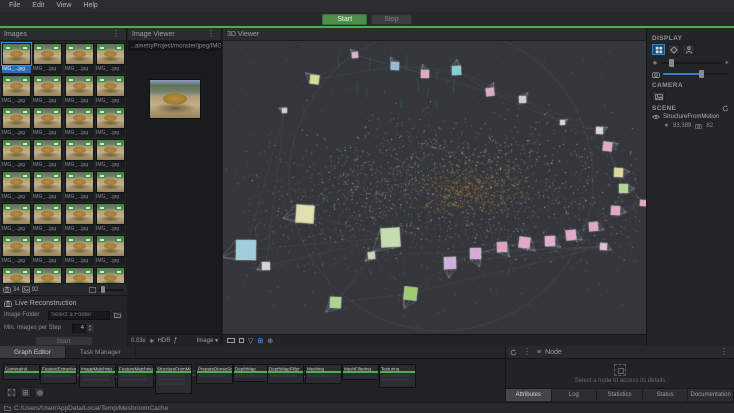 The width and height of the screenshot is (734, 413). Describe the element at coordinates (527, 352) in the screenshot. I see `node-options-icon: ⋮` at that location.